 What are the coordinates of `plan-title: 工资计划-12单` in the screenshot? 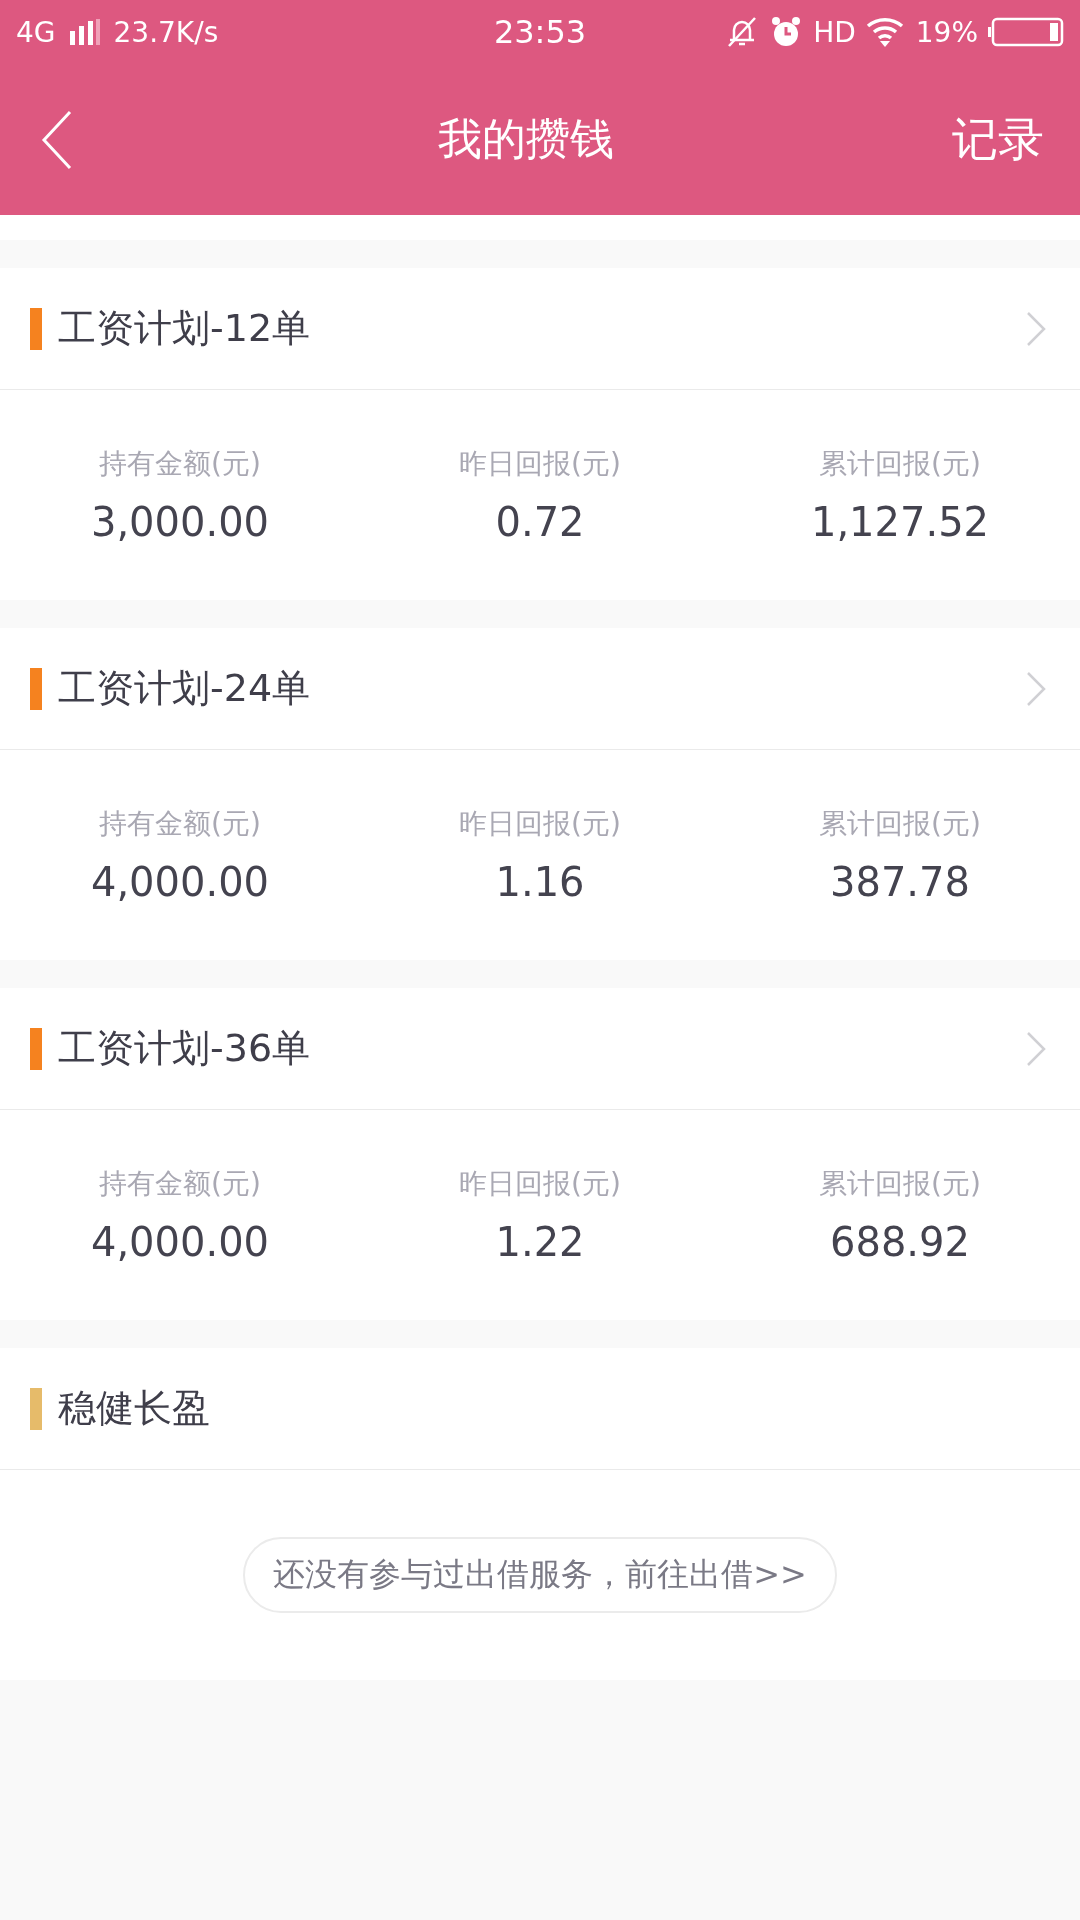 It's located at (185, 328).